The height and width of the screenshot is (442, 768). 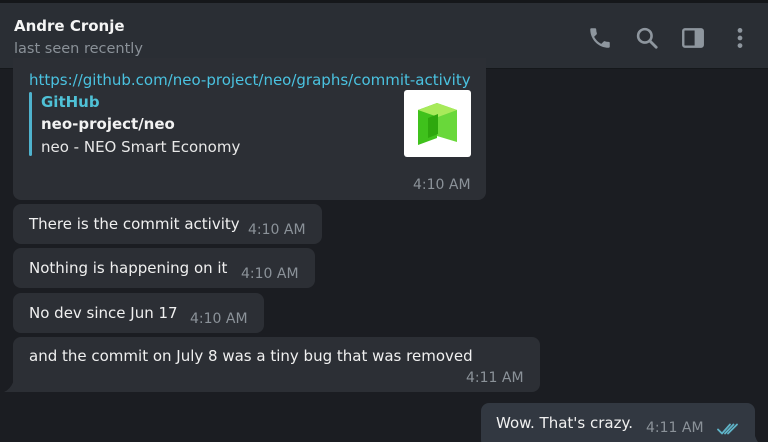 I want to click on contact-status: last seen recently, so click(x=78, y=49).